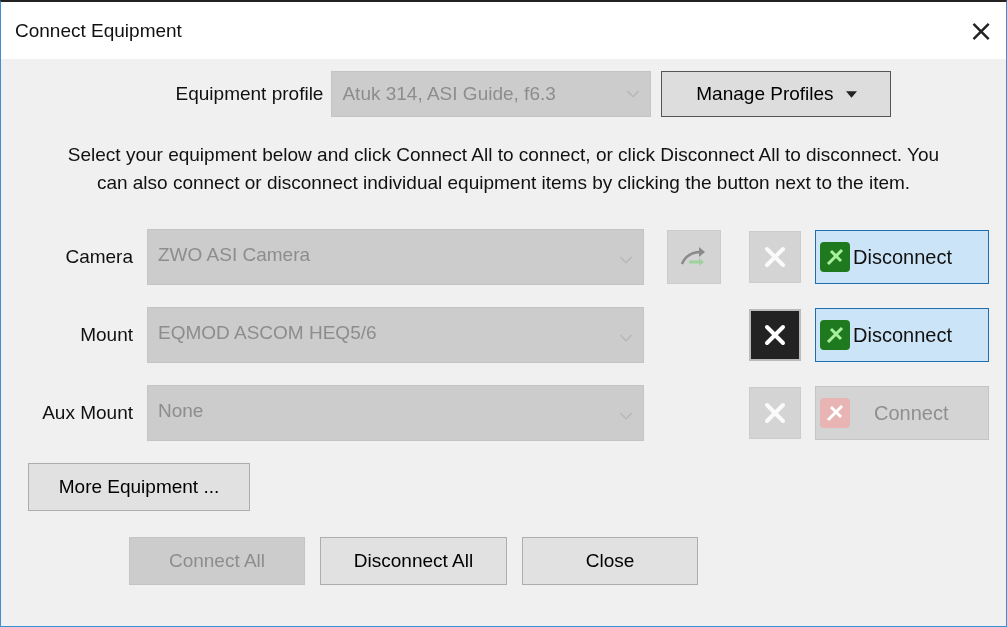 The width and height of the screenshot is (1007, 627). What do you see at coordinates (503, 169) in the screenshot?
I see `instructions-text: Select your equipment below and click Connect All to connect, or click Disconnect All to disconnect. You can also connect or disconnect individual equipment items by clicking the button next to the item.` at bounding box center [503, 169].